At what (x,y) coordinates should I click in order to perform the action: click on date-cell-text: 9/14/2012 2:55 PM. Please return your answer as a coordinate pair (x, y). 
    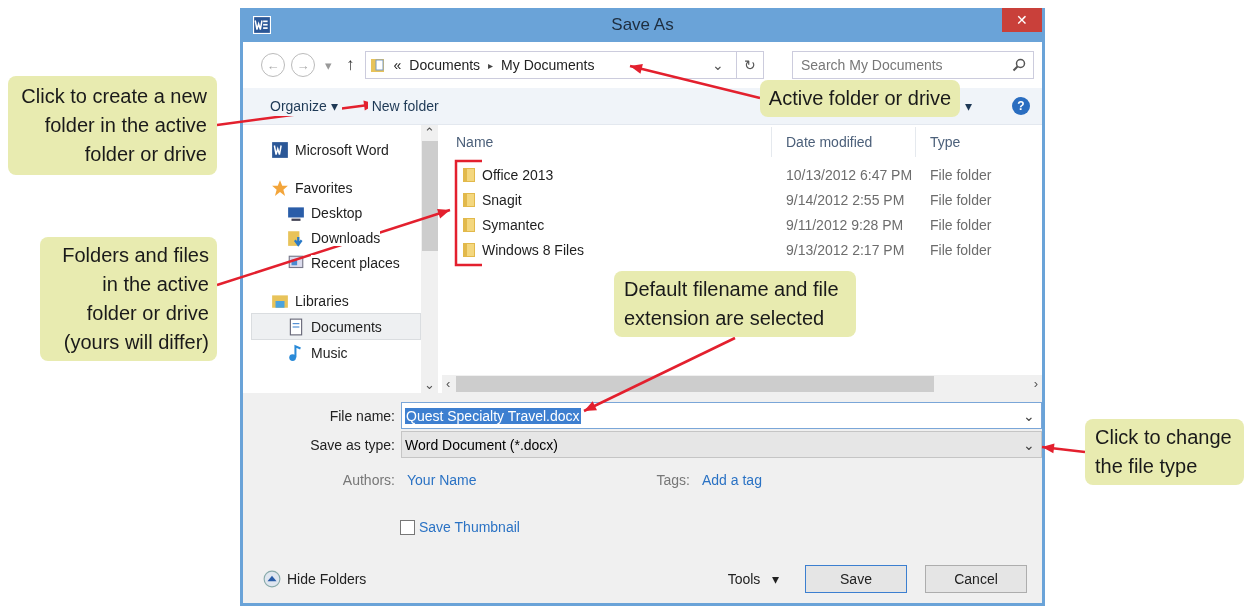
    Looking at the image, I should click on (845, 199).